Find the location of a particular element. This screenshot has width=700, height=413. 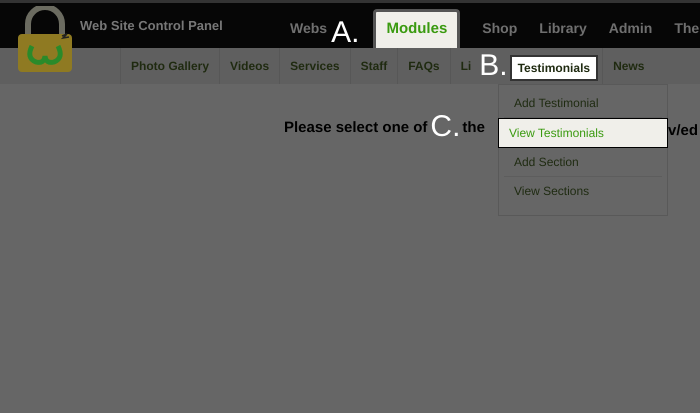

menu-item: Add Section is located at coordinates (583, 162).